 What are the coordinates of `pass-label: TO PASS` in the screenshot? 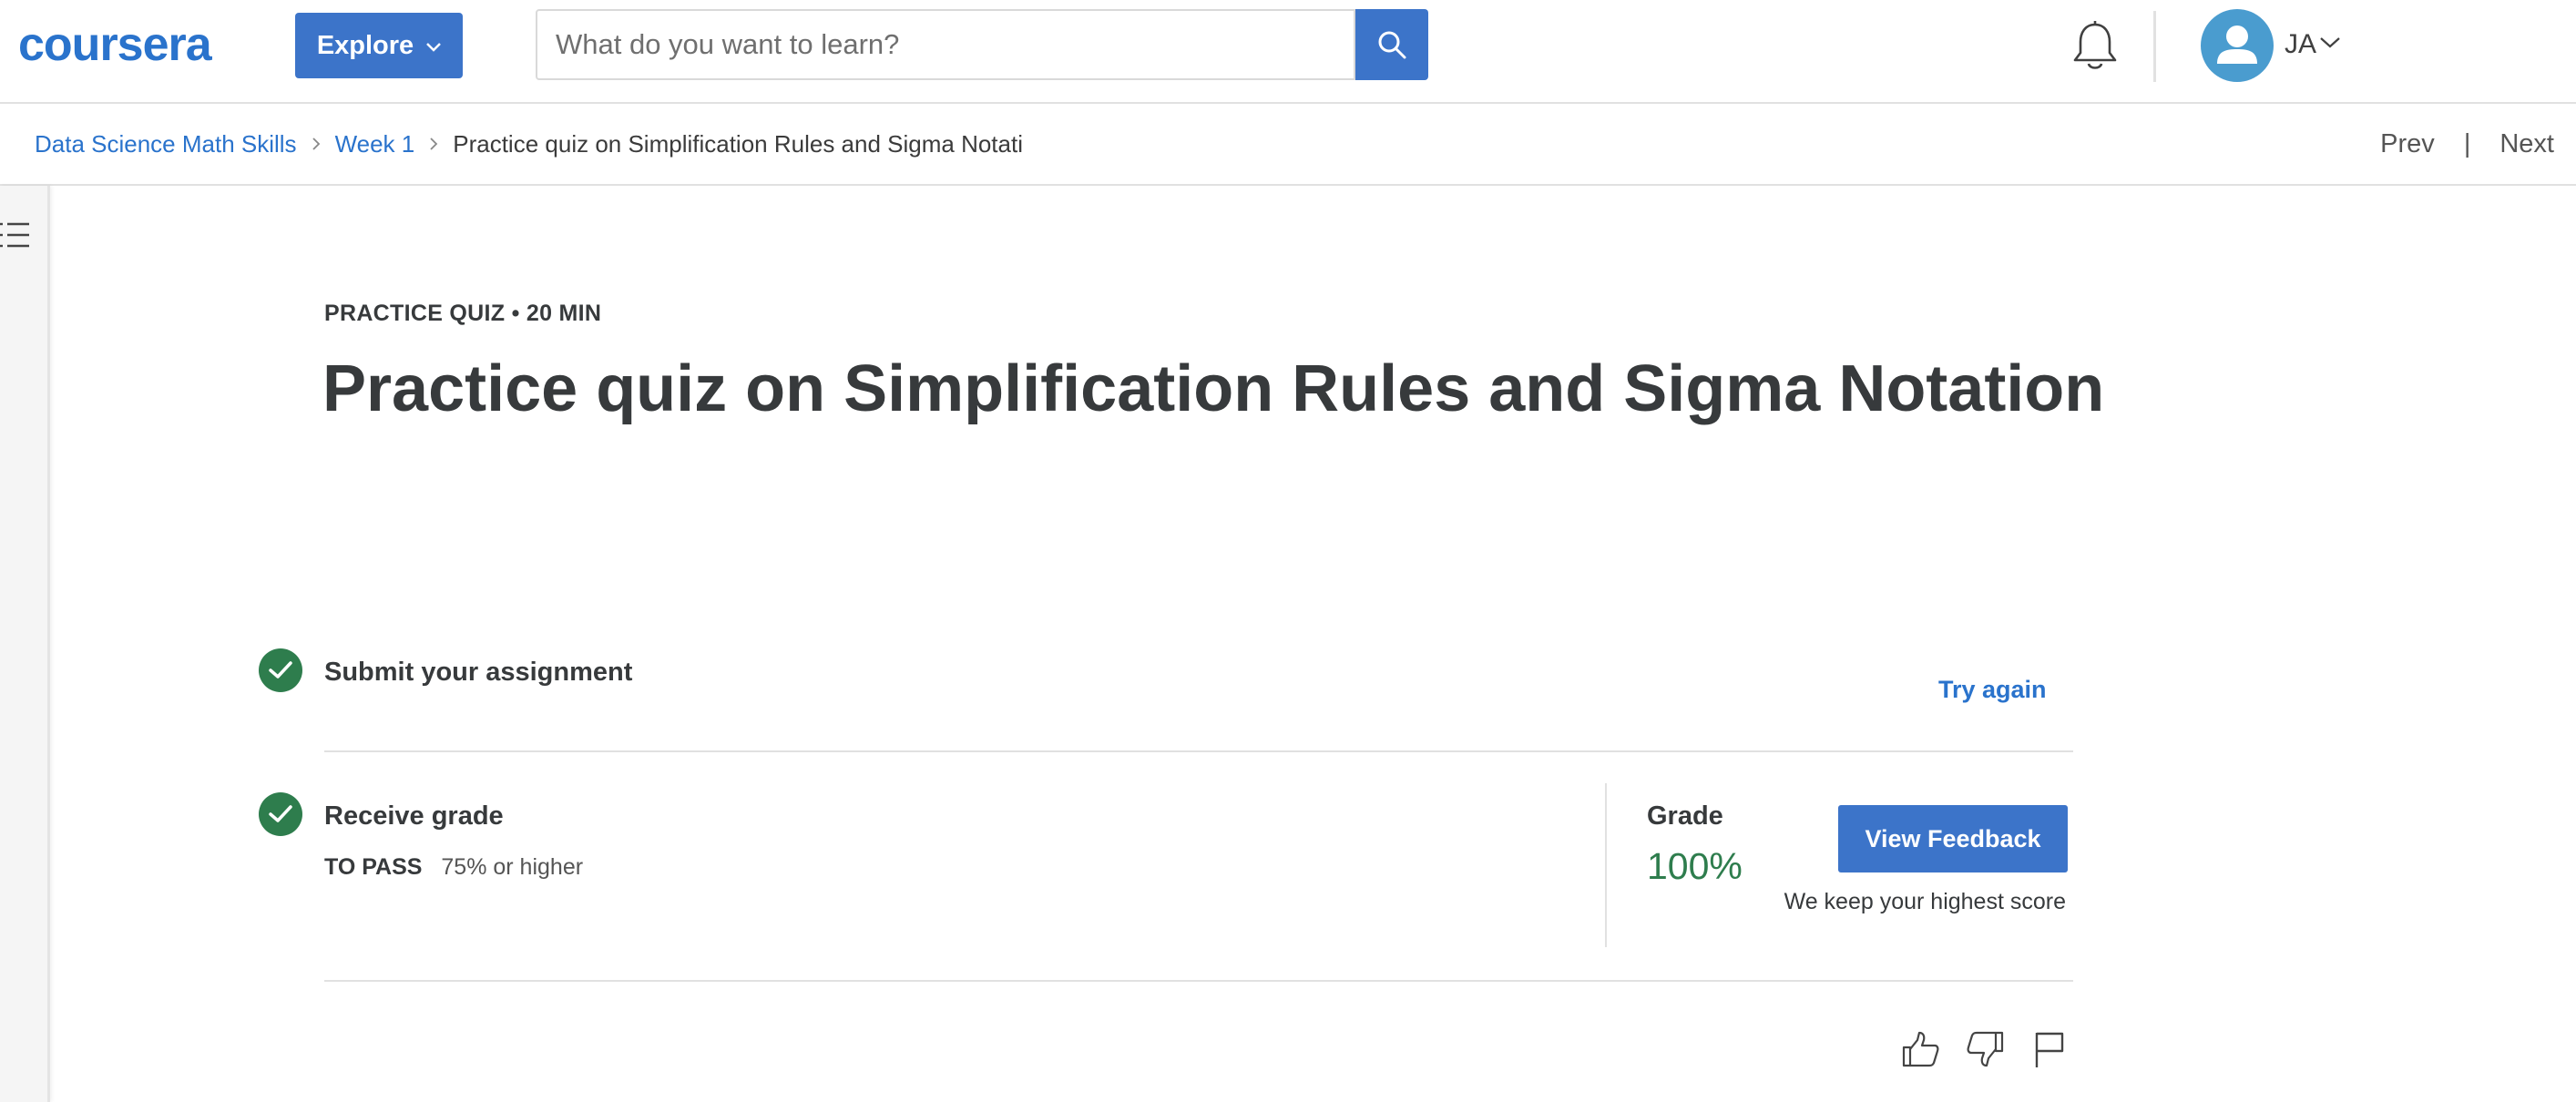 It's located at (373, 867).